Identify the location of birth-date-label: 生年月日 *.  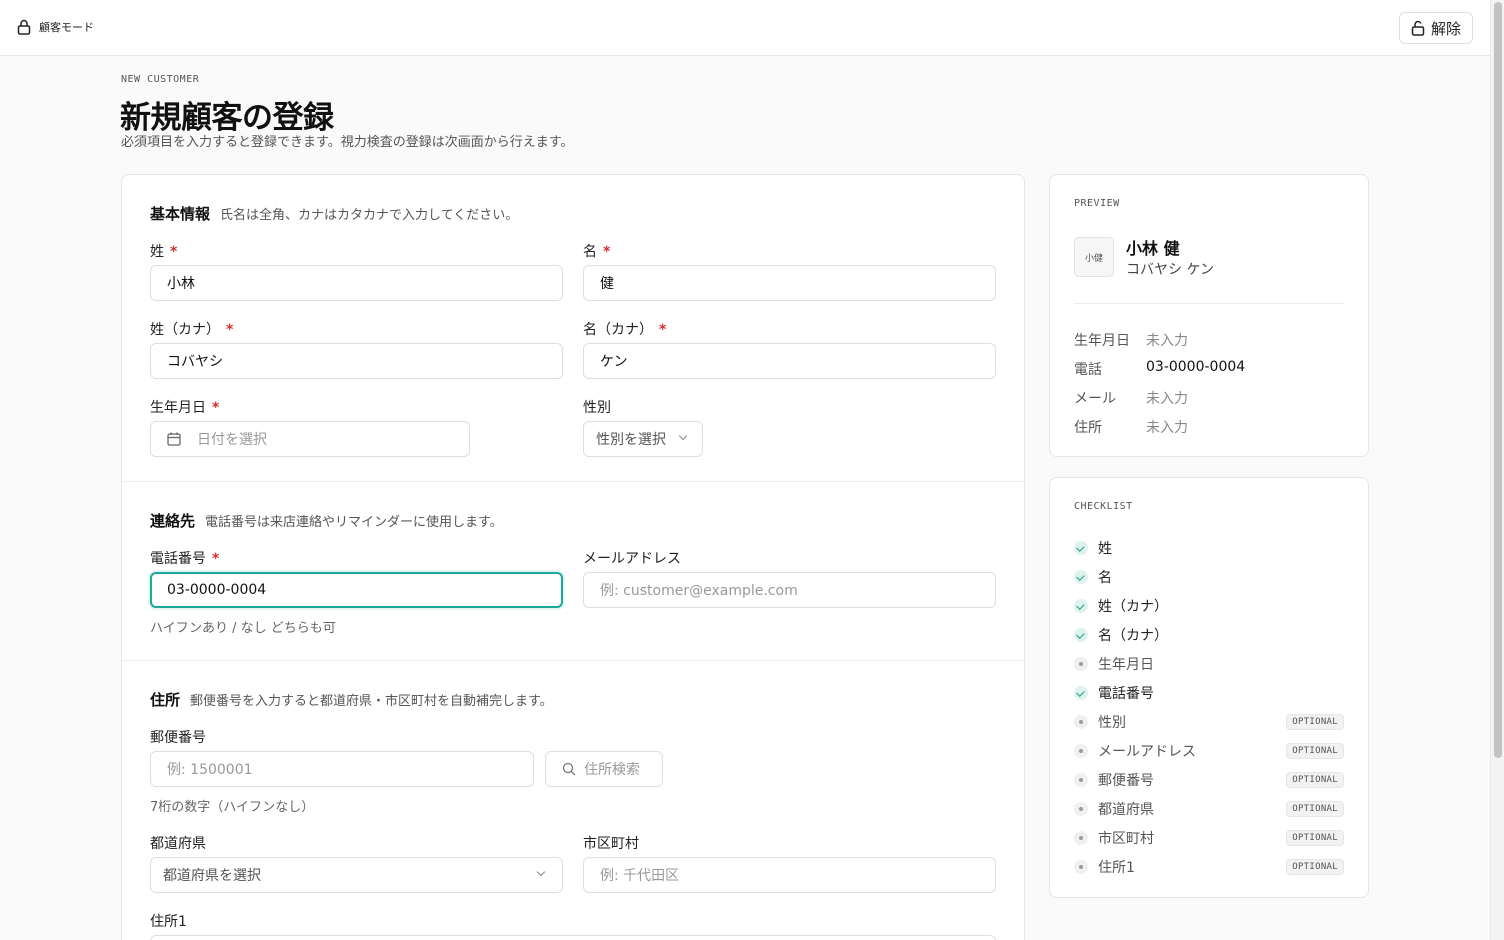
(185, 408).